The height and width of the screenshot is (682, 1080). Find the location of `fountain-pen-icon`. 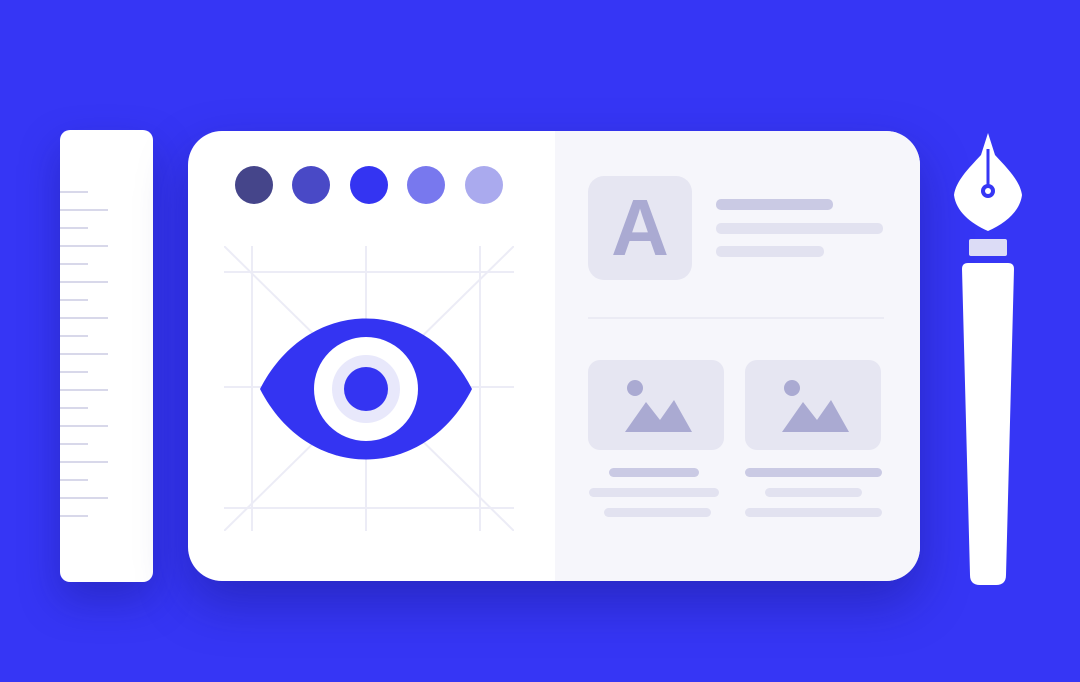

fountain-pen-icon is located at coordinates (988, 359).